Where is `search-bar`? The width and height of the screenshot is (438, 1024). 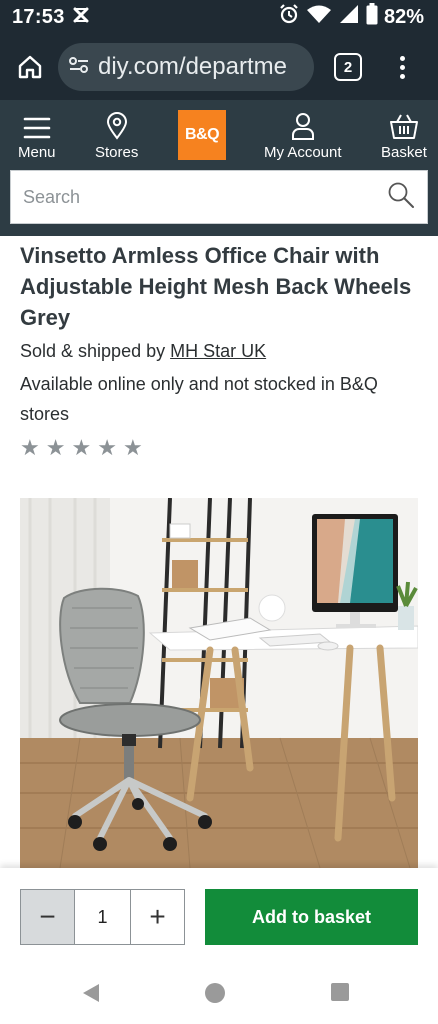
search-bar is located at coordinates (219, 197).